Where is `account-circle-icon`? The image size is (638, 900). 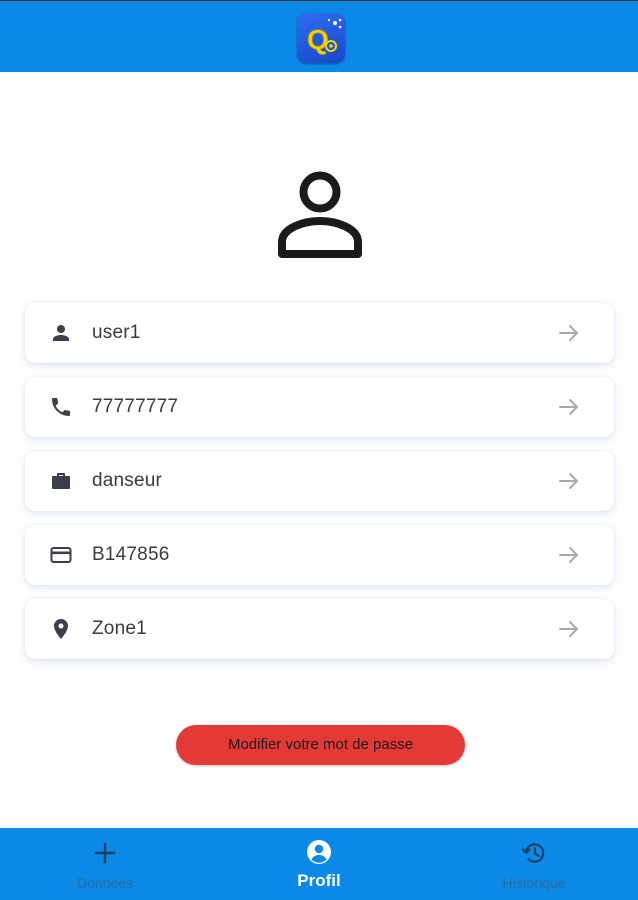
account-circle-icon is located at coordinates (319, 852).